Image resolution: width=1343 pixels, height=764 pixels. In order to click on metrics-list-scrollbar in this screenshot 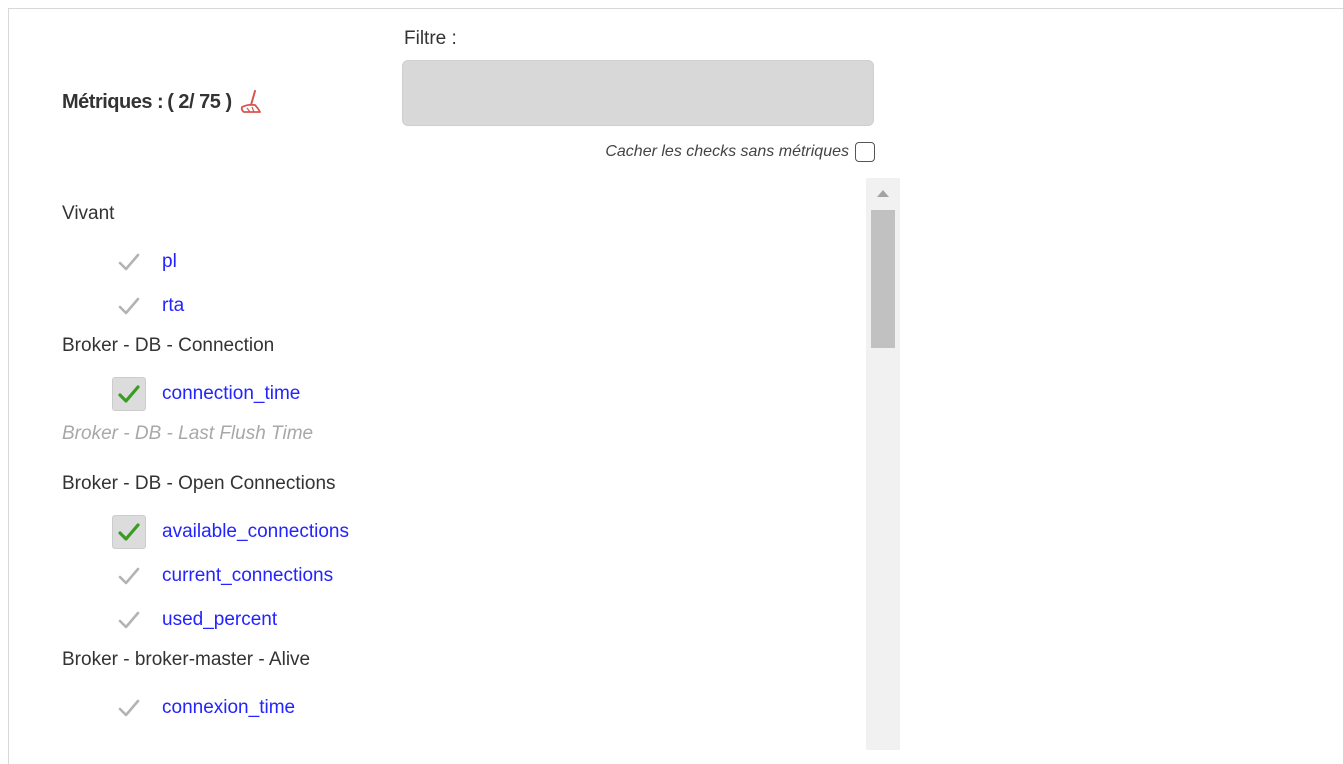, I will do `click(883, 464)`.